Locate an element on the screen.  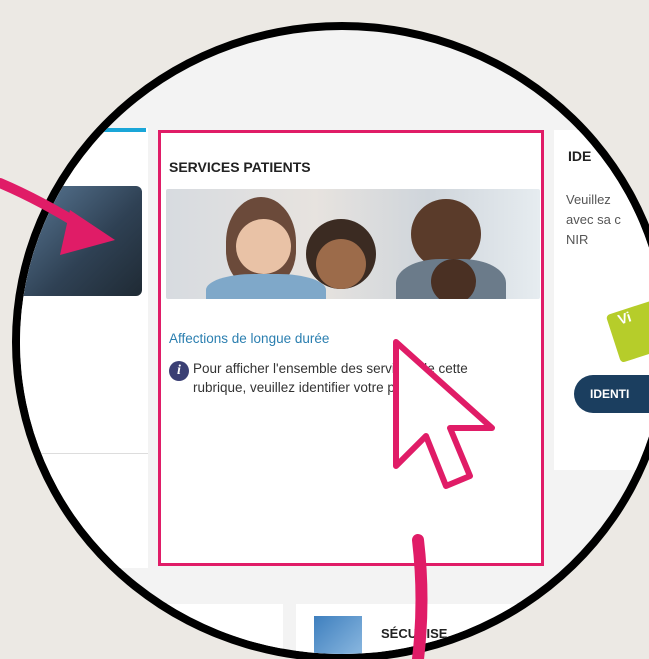
right-card-text: Veuillez avec sa c NIR is located at coordinates (593, 219).